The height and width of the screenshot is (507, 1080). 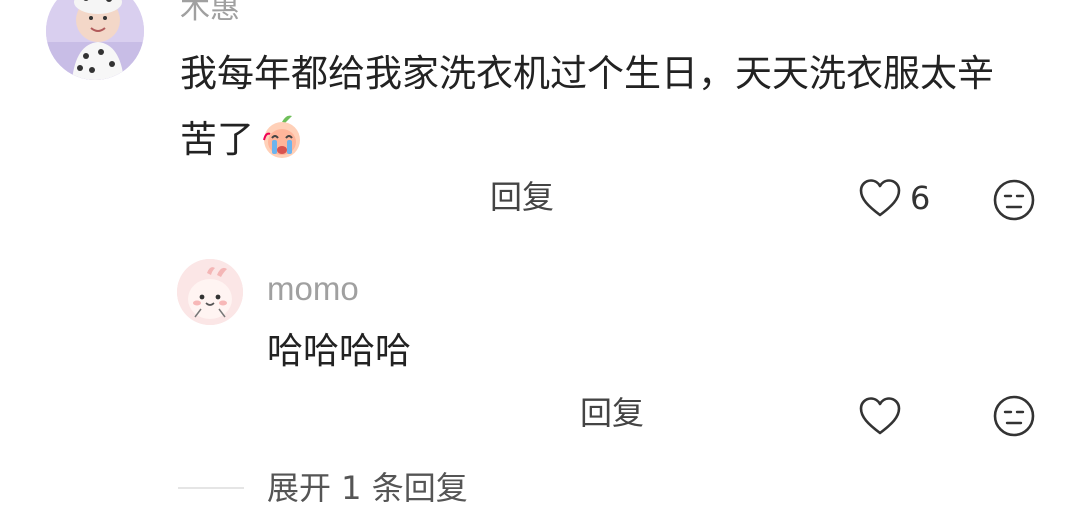 I want to click on cartoon-avatar-image, so click(x=210, y=292).